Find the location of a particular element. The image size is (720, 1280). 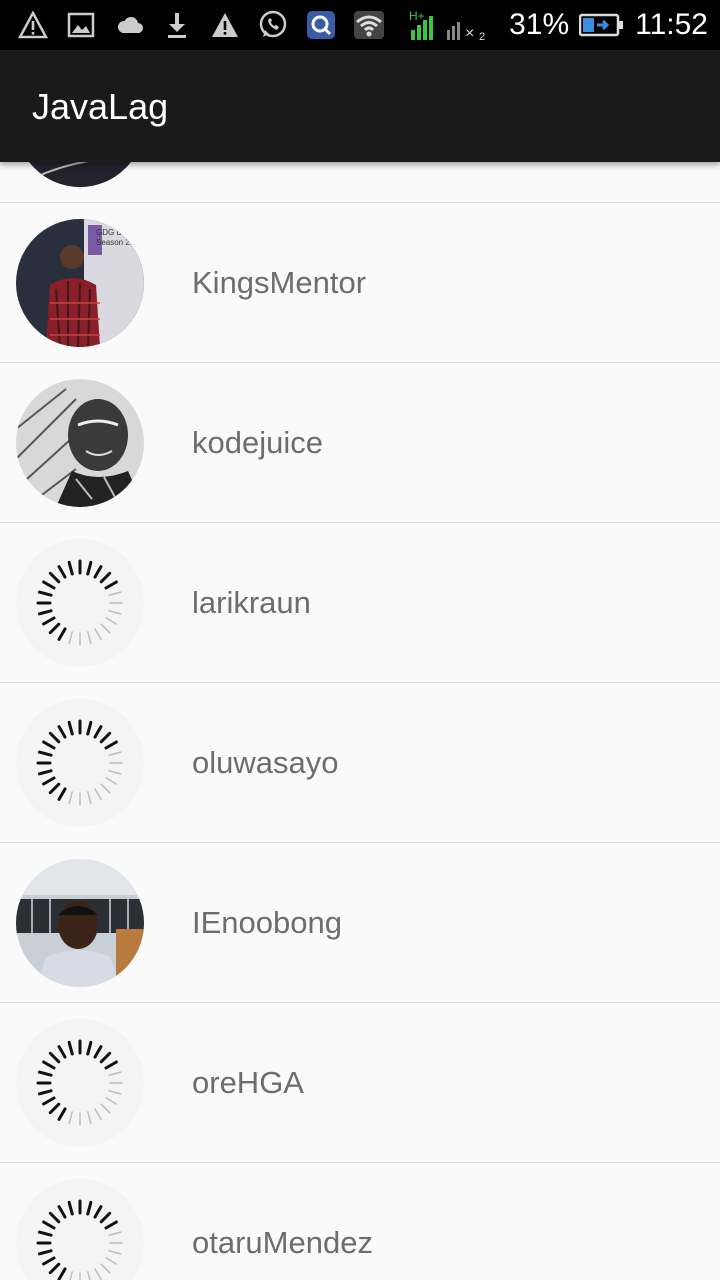

download-icon is located at coordinates (177, 25).